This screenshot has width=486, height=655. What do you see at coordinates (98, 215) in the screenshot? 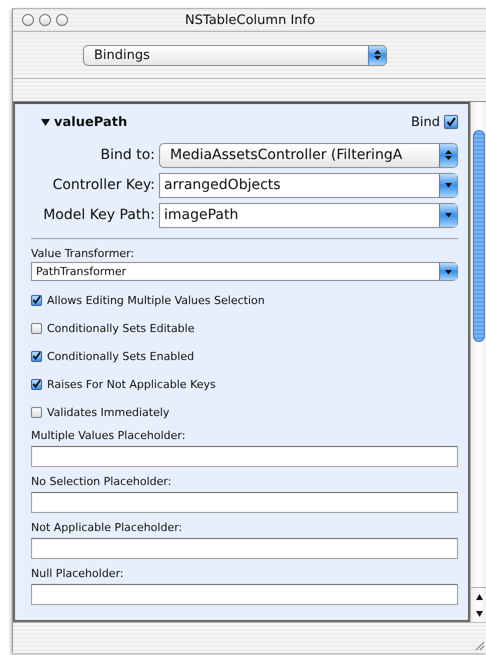
I see `field-label: Model Key Path:` at bounding box center [98, 215].